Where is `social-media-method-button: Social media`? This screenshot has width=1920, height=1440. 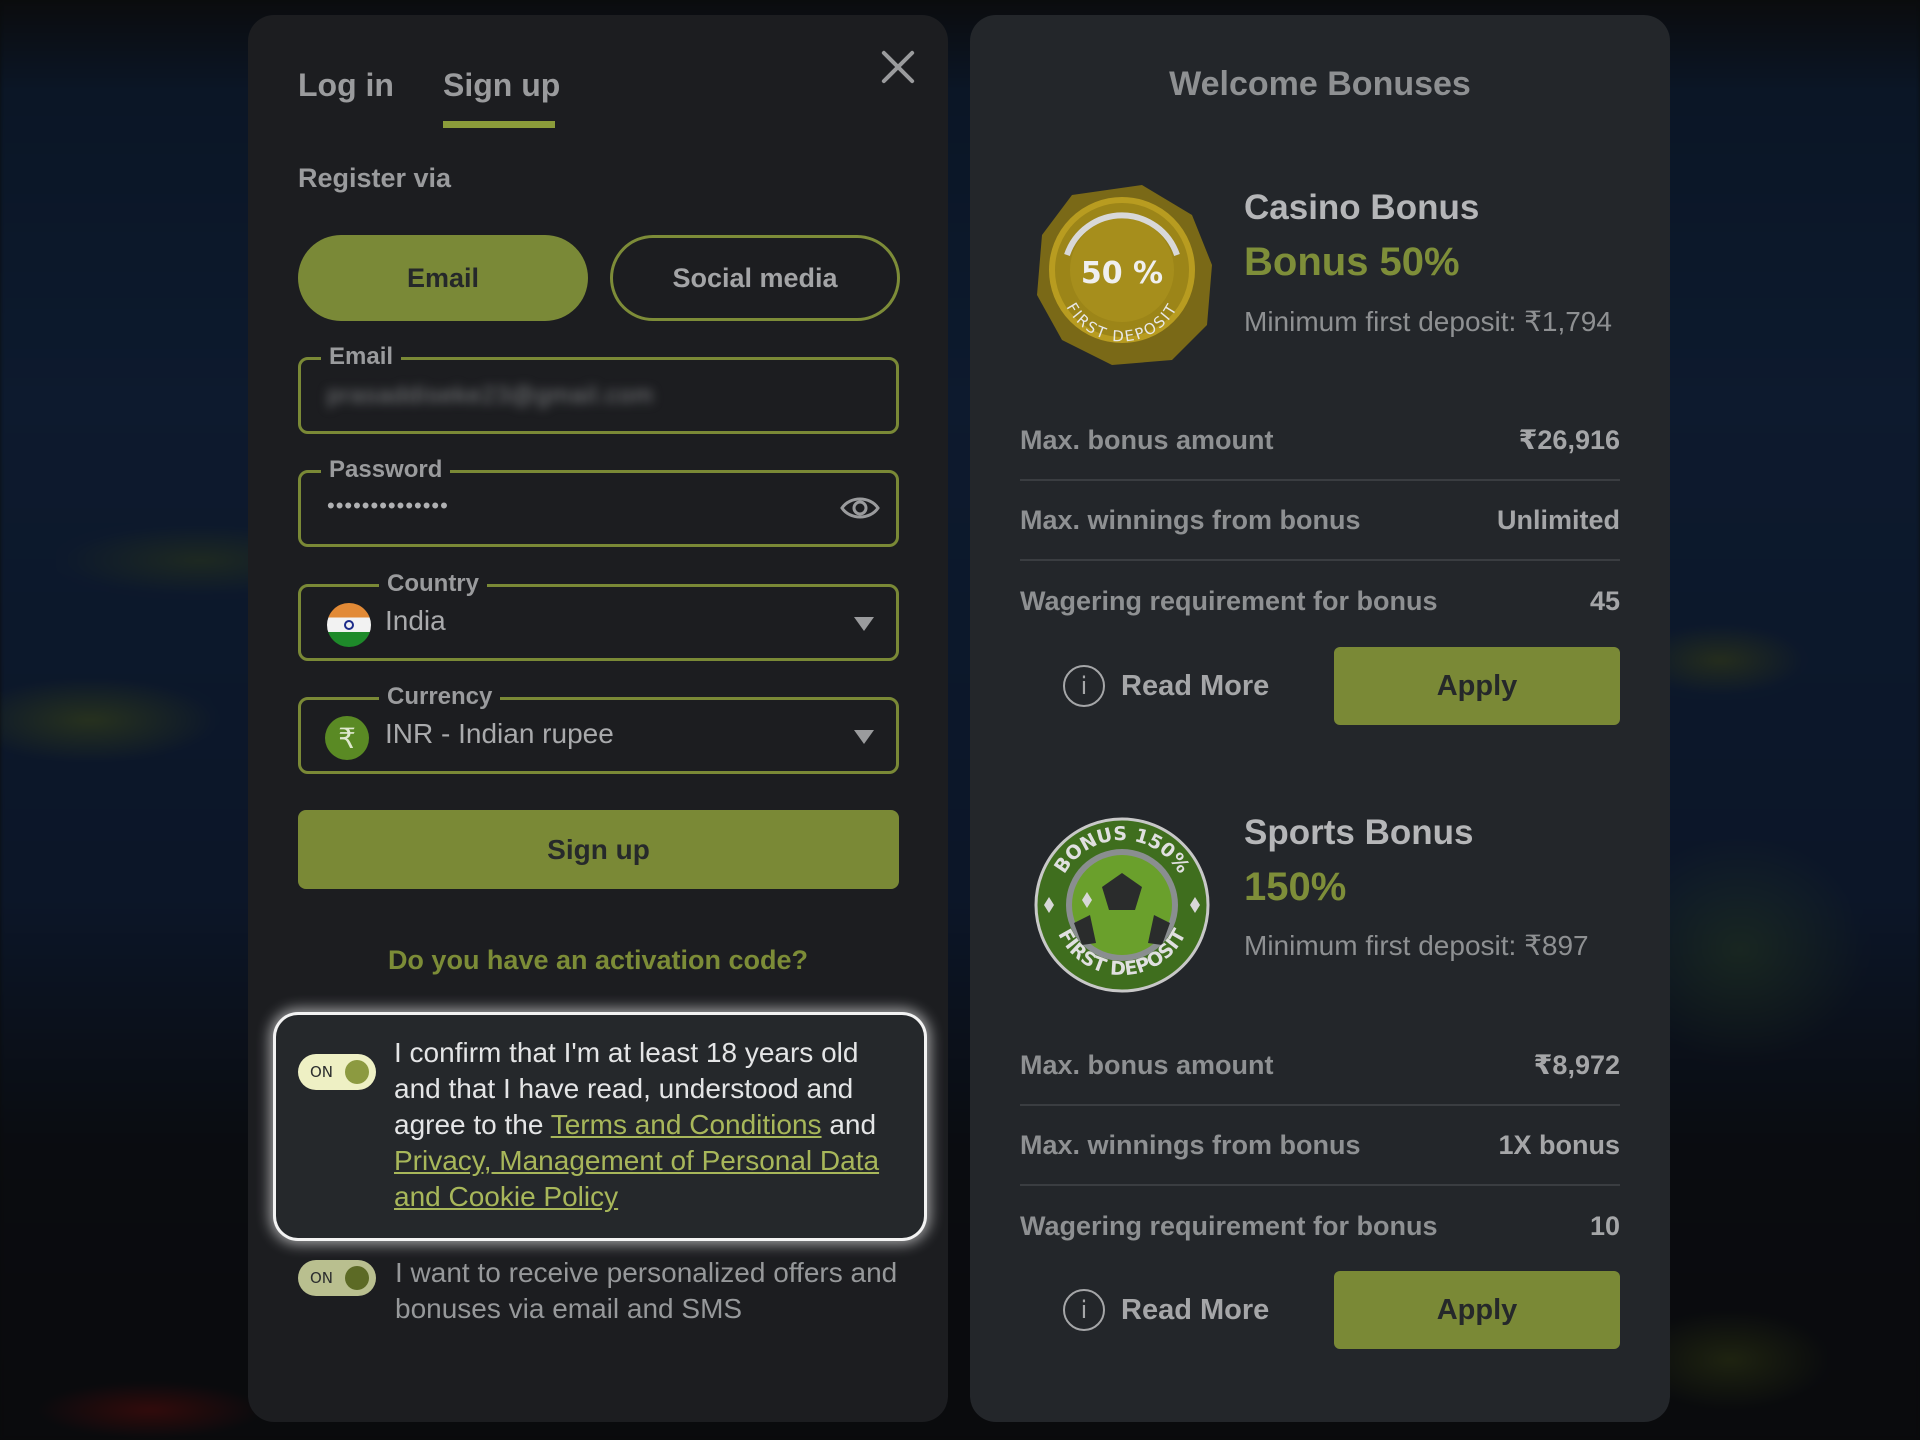 social-media-method-button: Social media is located at coordinates (755, 278).